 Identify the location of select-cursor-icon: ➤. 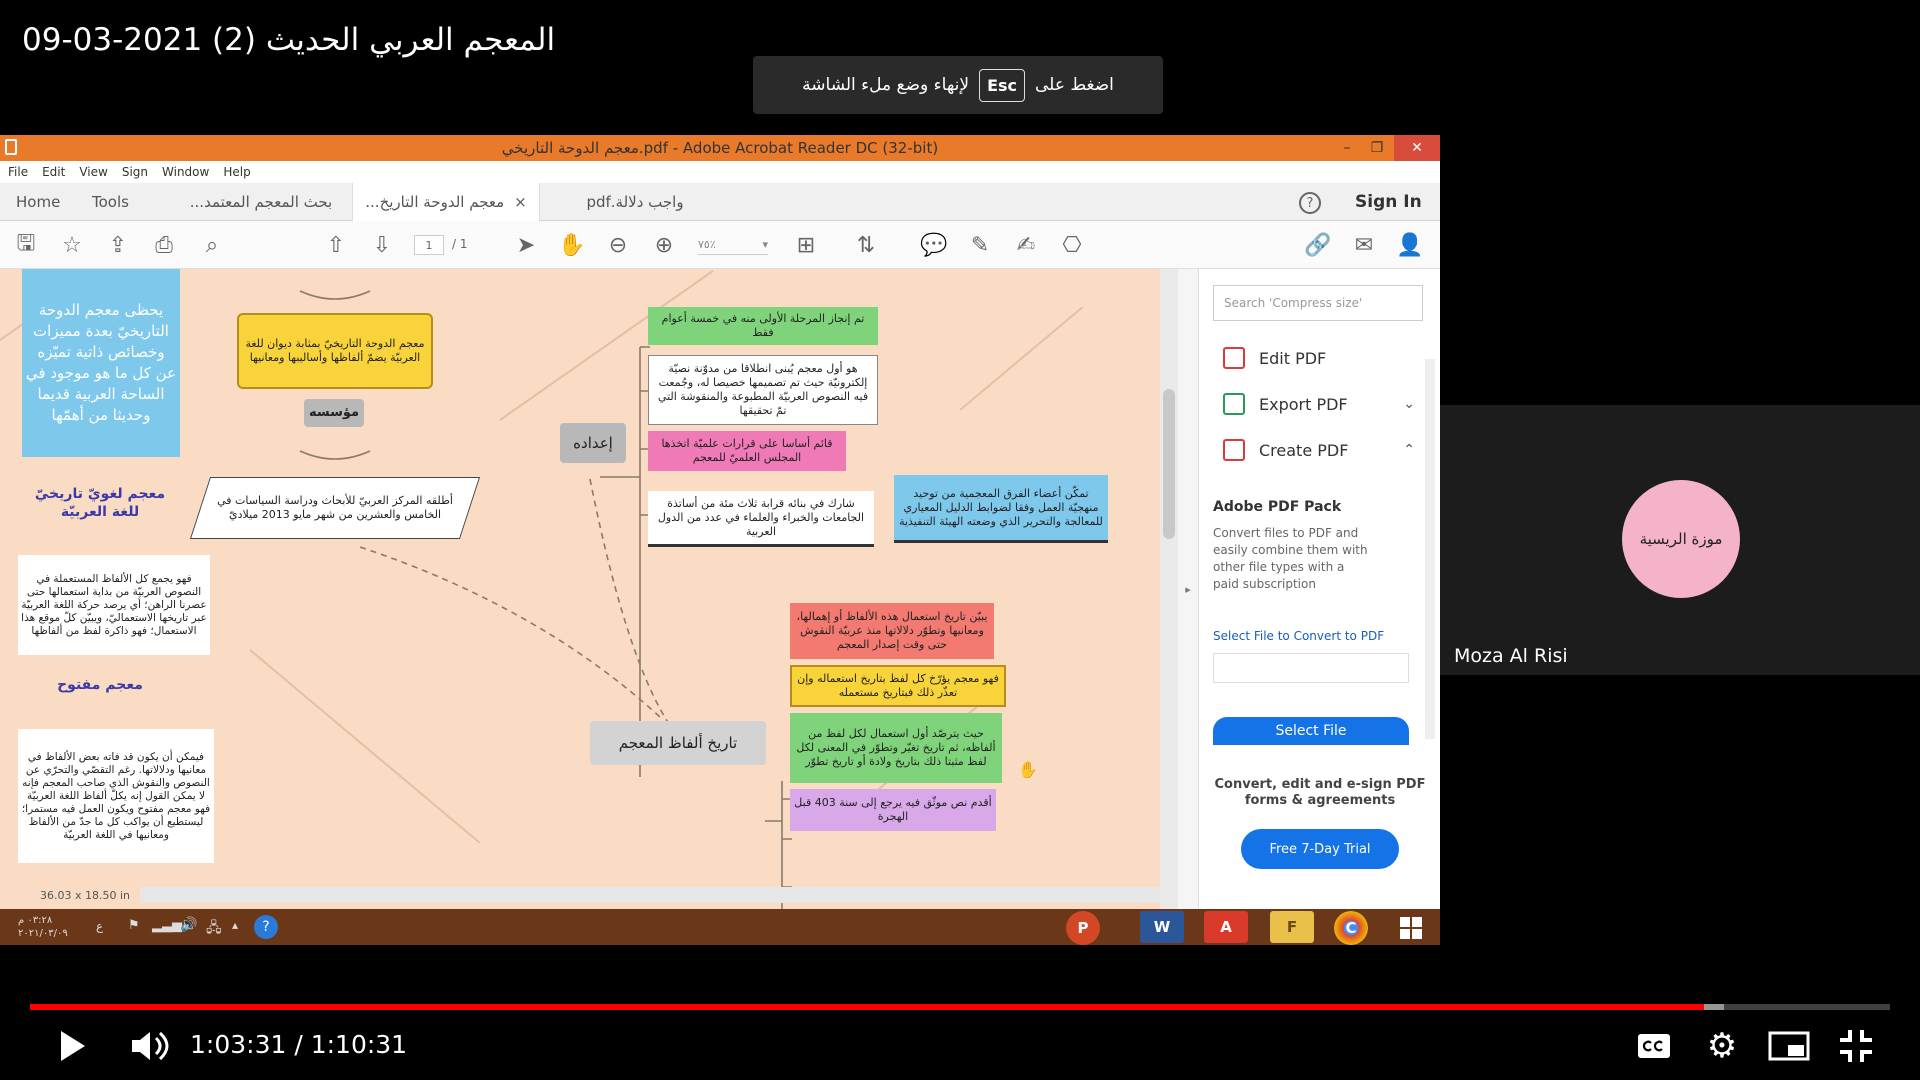
(526, 245).